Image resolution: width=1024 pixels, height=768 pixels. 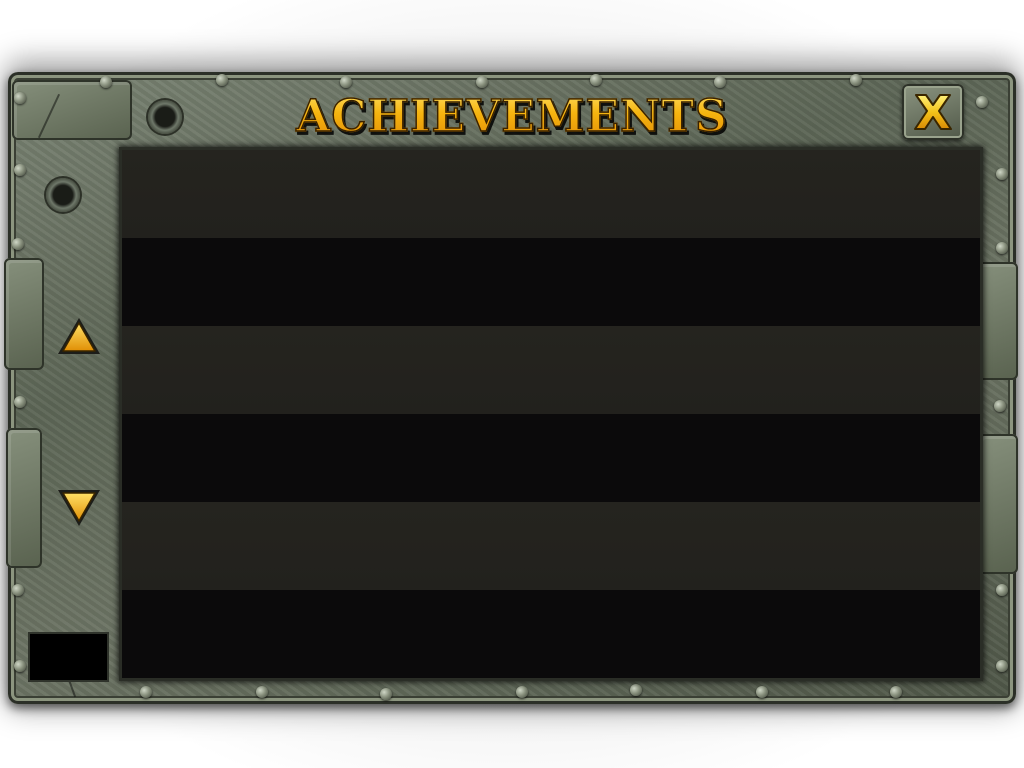 I want to click on triangle-up-icon, so click(x=79, y=336).